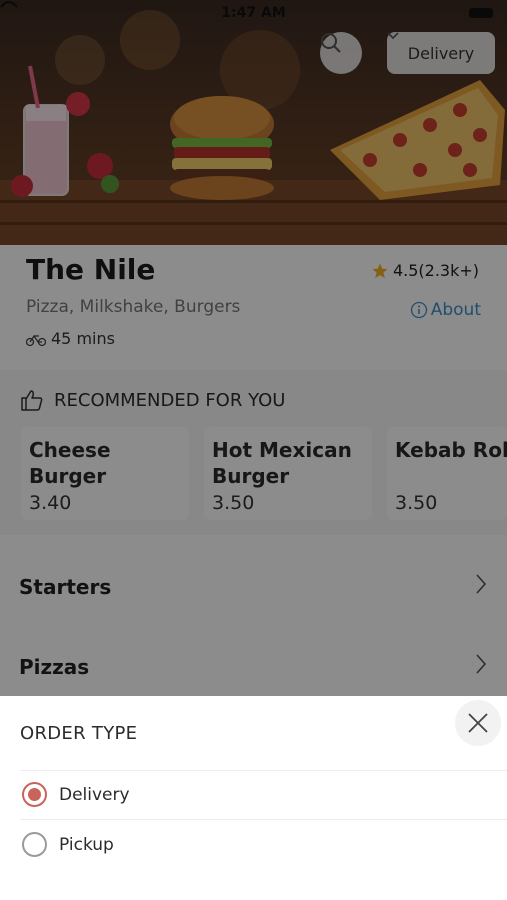  Describe the element at coordinates (86, 844) in the screenshot. I see `order-option-label: Pickup` at that location.